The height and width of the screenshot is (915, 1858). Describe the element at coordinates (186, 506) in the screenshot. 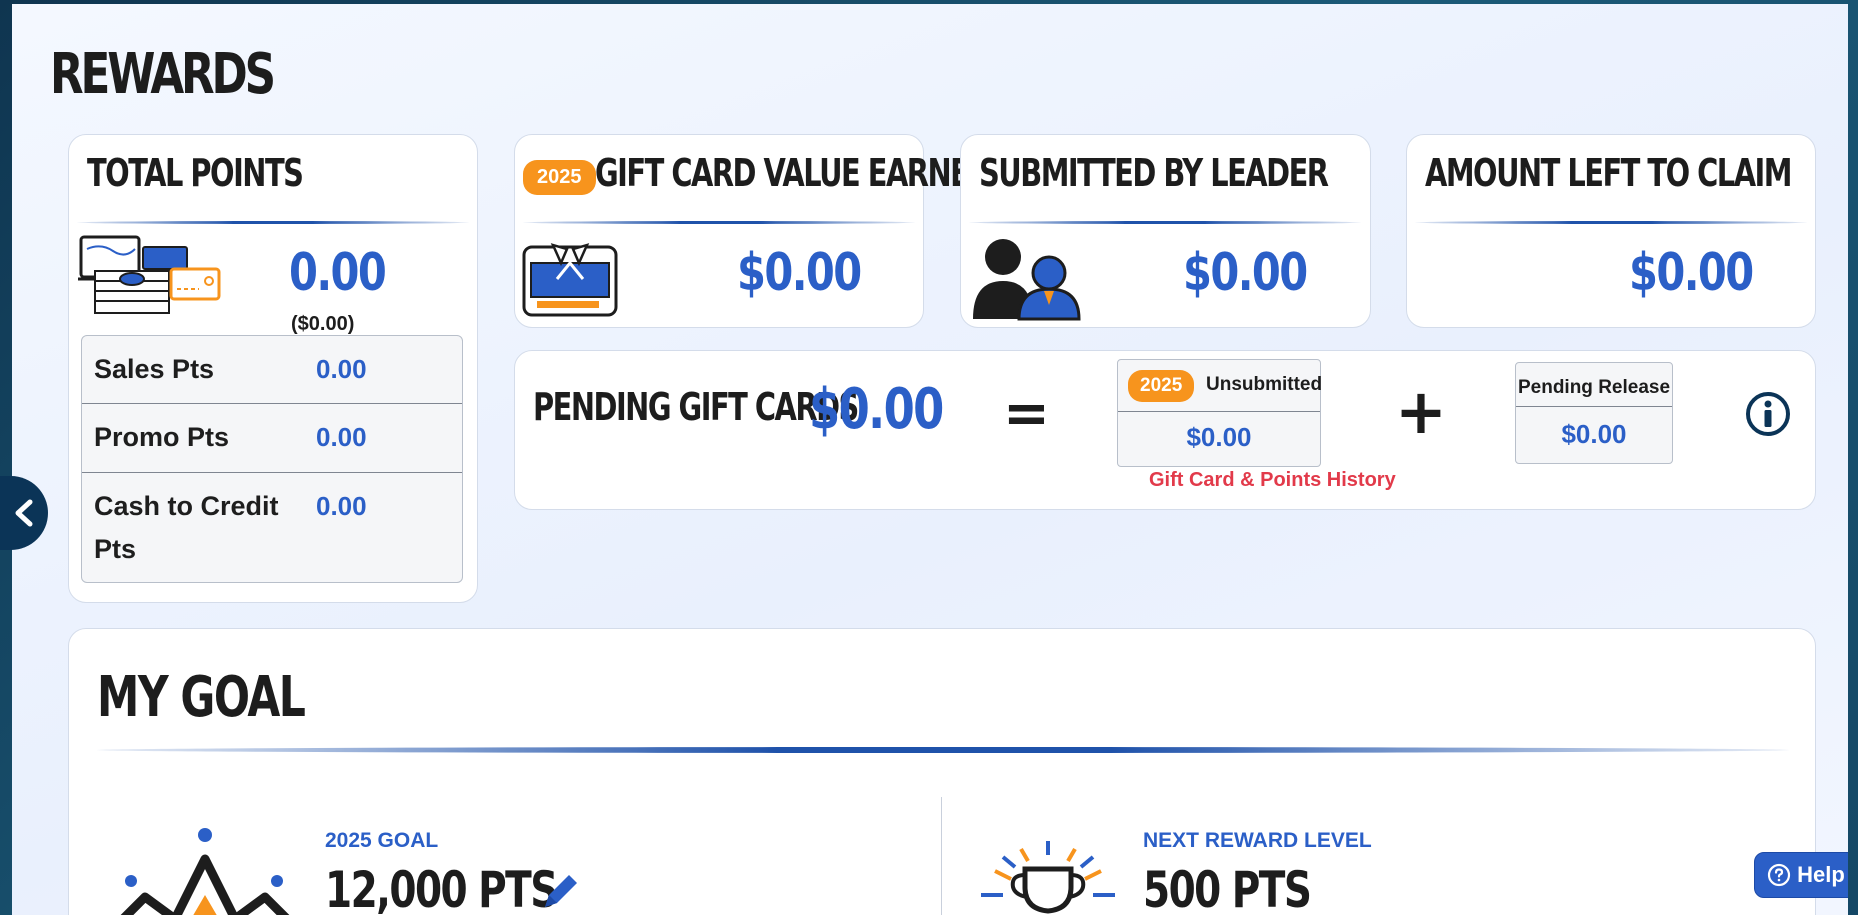

I see `cash-credit-label-line1: Cash to Credit` at that location.